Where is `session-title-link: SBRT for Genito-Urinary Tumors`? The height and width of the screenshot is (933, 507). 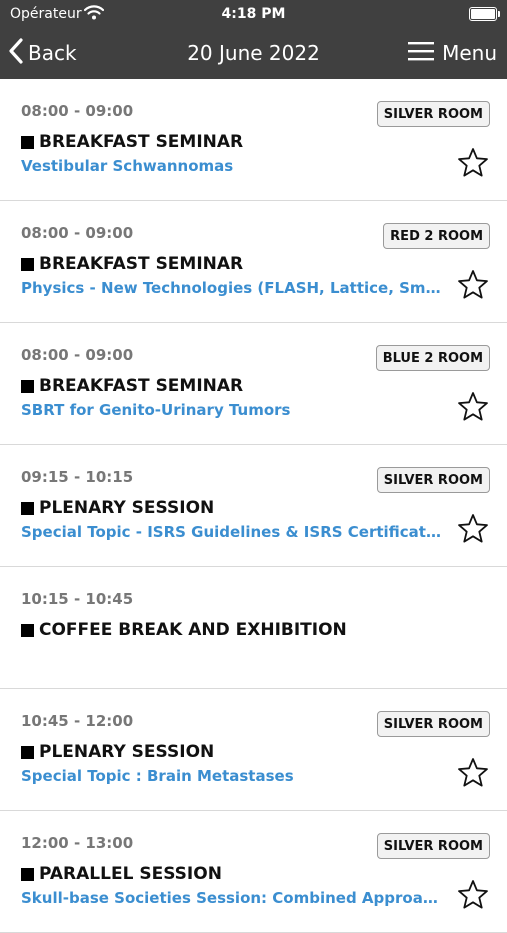 session-title-link: SBRT for Genito-Urinary Tumors is located at coordinates (231, 410).